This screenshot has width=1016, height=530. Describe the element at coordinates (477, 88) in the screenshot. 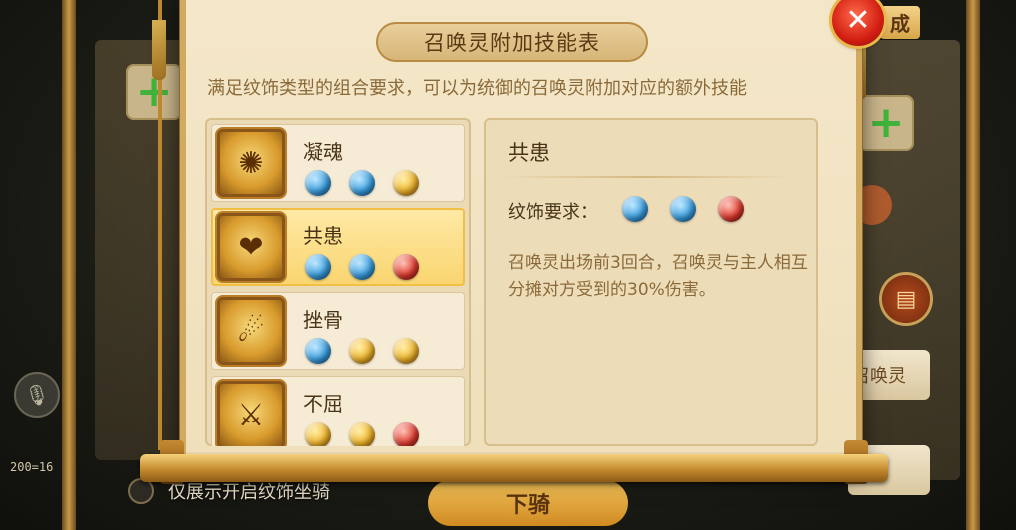

I see `dialog-subtitle: 满足纹饰类型的组合要求，可以为统御的召唤灵附加对应的额外技能` at that location.